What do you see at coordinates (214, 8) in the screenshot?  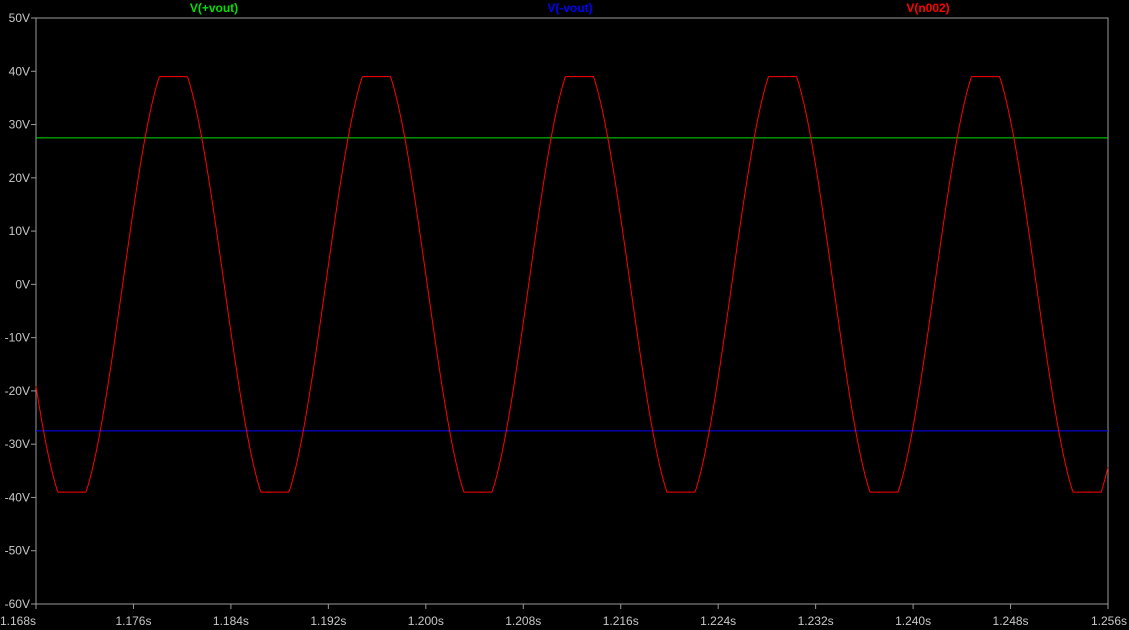 I see `legend-entry: V(+vout)` at bounding box center [214, 8].